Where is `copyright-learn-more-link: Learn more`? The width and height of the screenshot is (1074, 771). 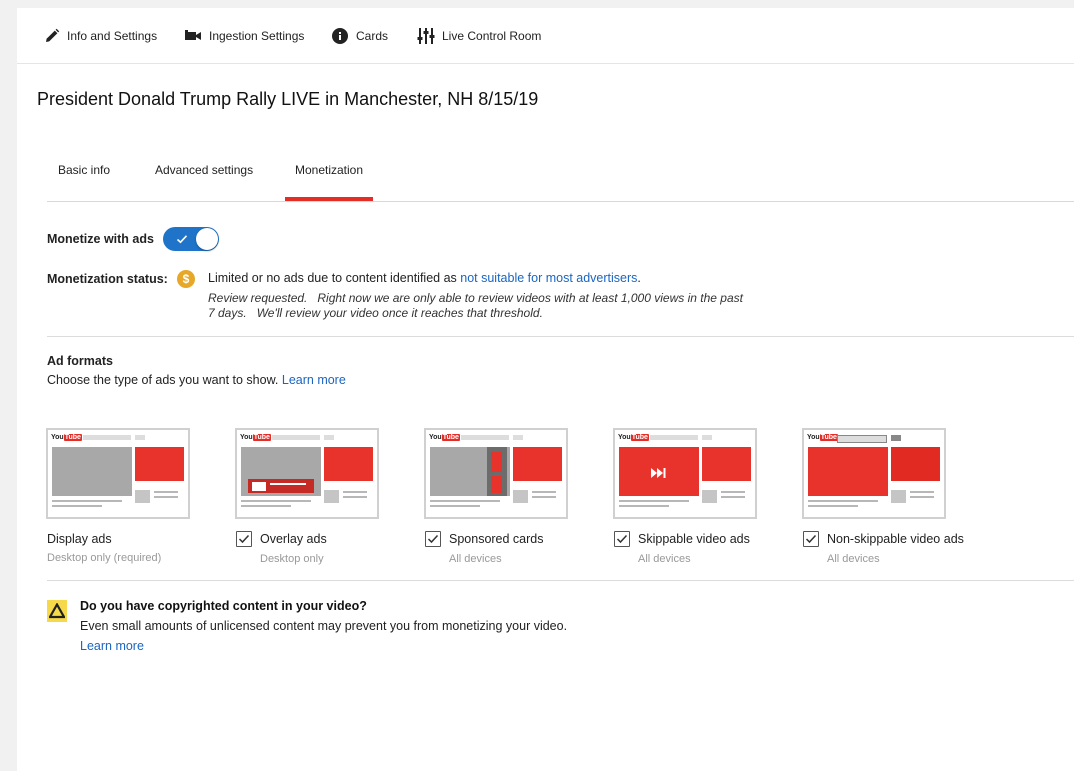 copyright-learn-more-link: Learn more is located at coordinates (112, 646).